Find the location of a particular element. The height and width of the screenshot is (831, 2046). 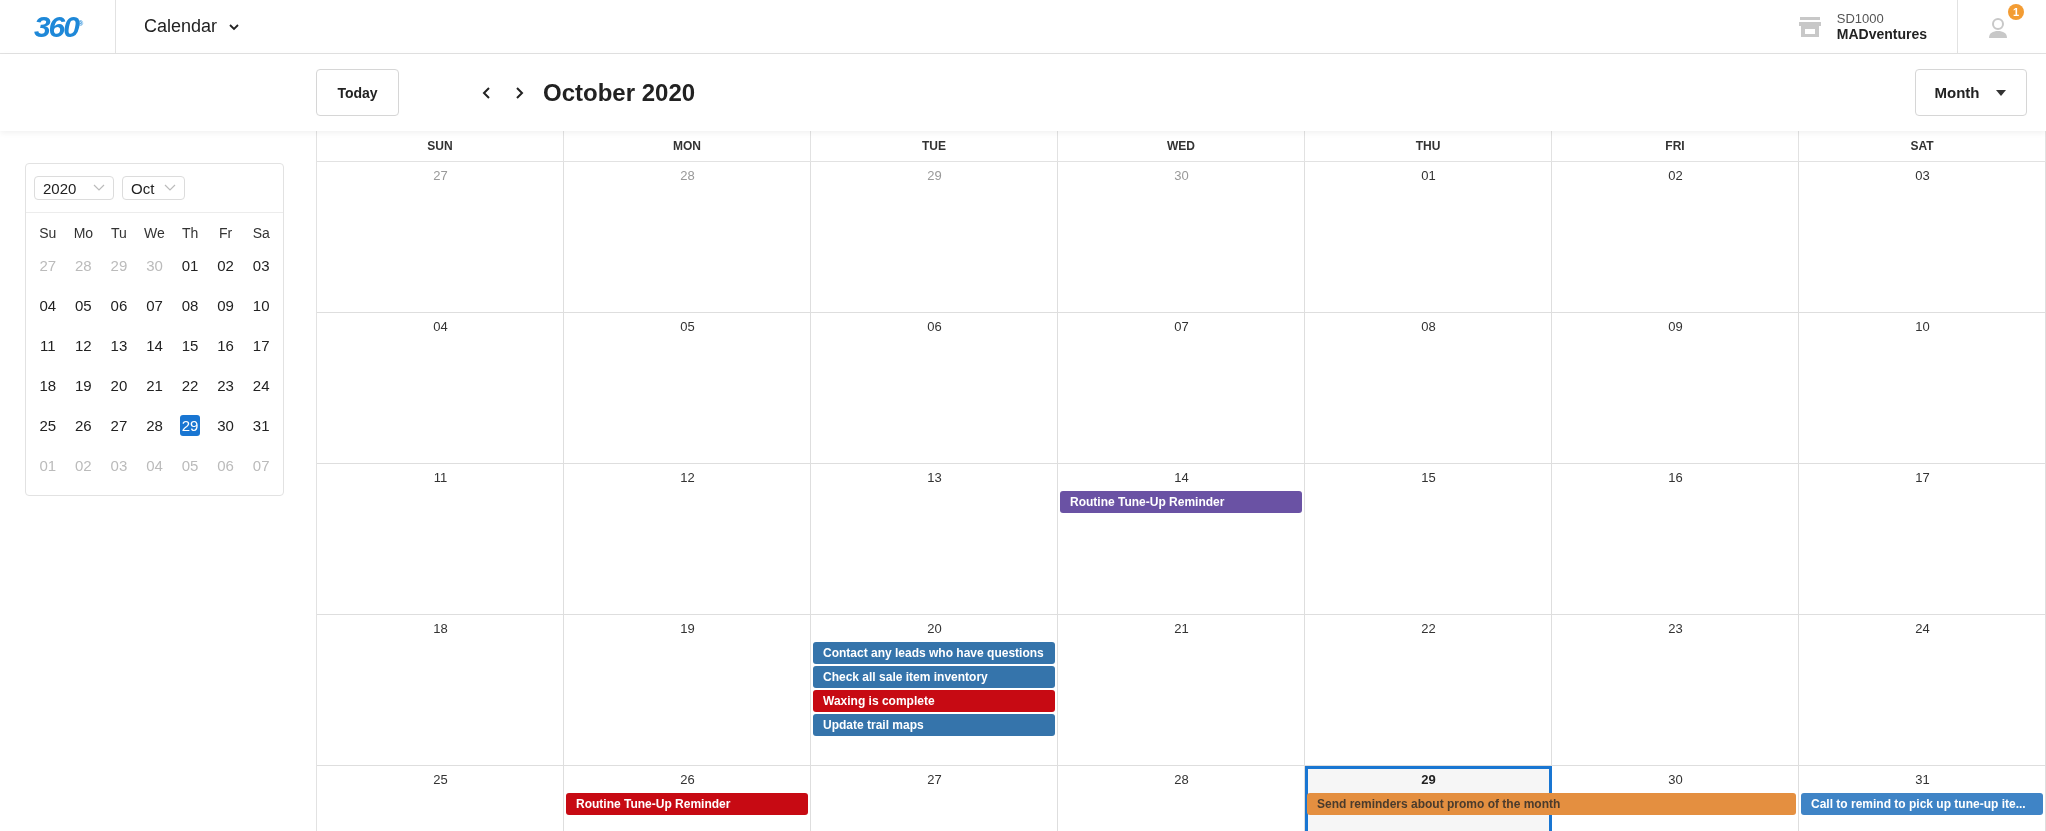

caret-down-icon is located at coordinates (2001, 92).